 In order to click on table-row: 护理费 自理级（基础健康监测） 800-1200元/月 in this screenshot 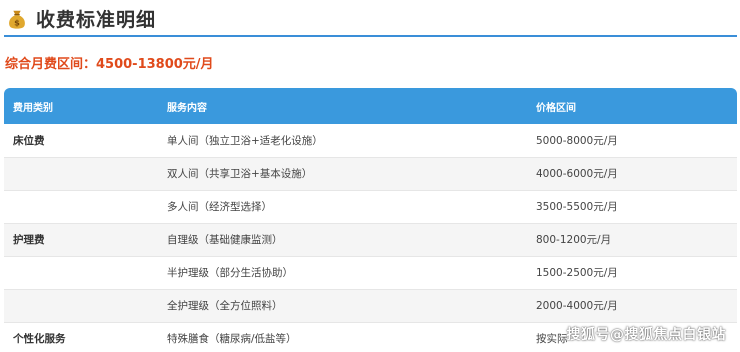, I will do `click(370, 240)`.